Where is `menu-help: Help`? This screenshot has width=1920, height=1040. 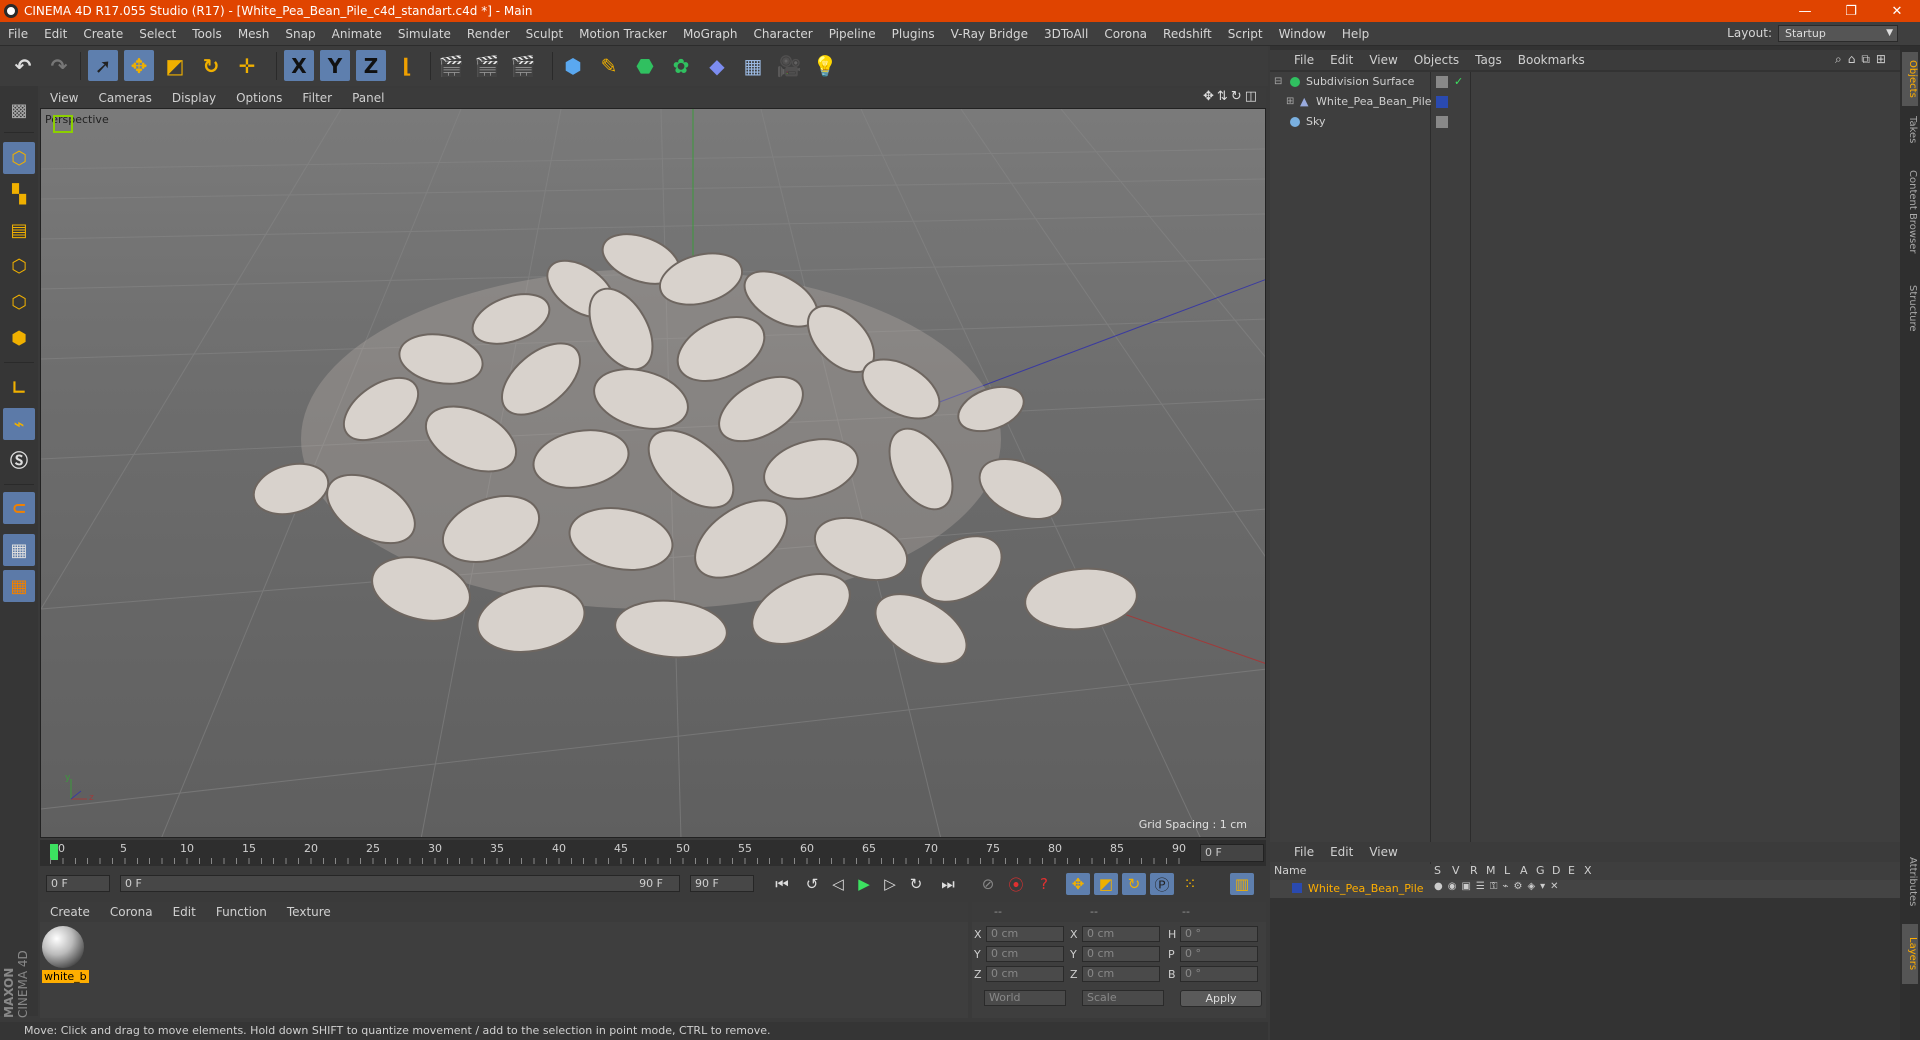 menu-help: Help is located at coordinates (1355, 34).